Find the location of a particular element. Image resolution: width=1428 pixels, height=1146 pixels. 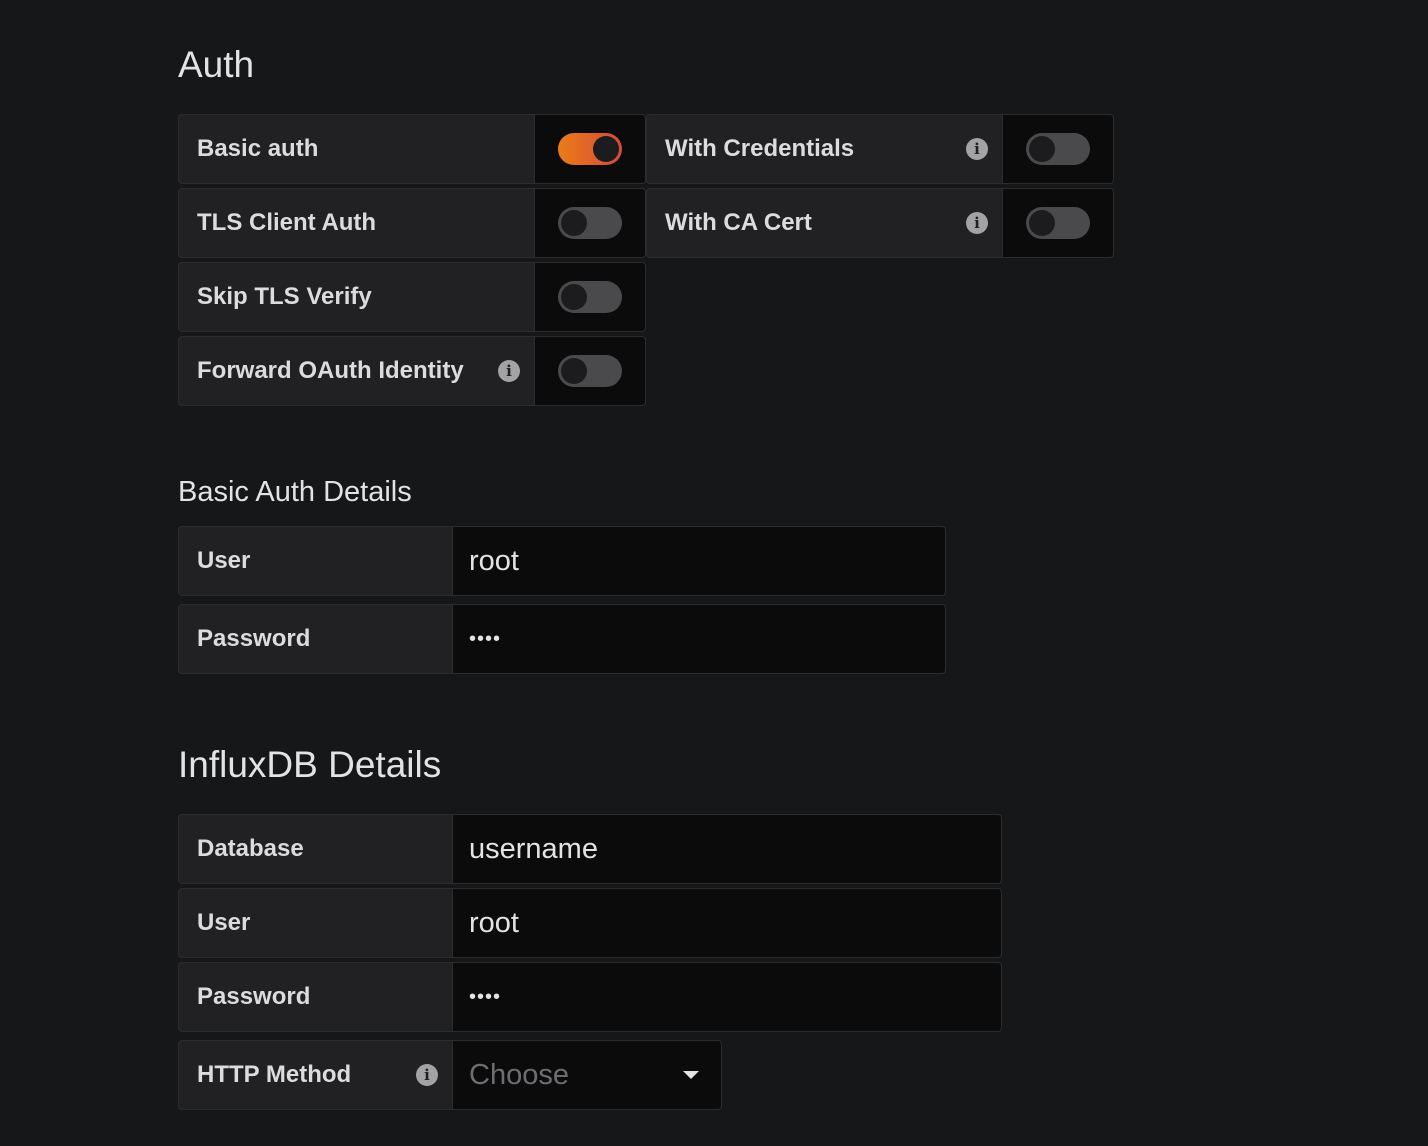

basic-auth-toggle is located at coordinates (590, 149).